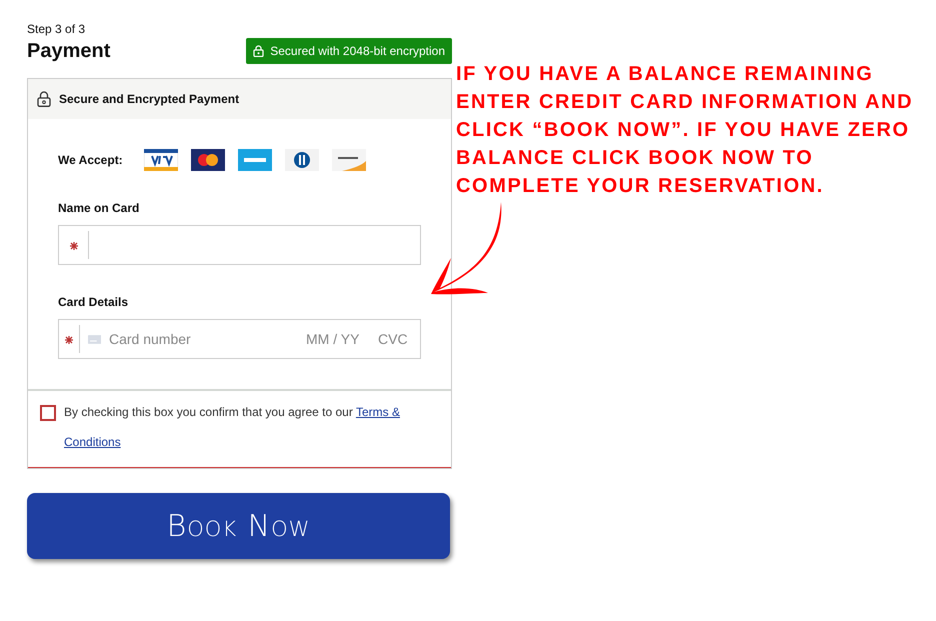  What do you see at coordinates (232, 427) in the screenshot?
I see `terms-text: By checking this box you confirm that you agree to our Terms & Conditions` at bounding box center [232, 427].